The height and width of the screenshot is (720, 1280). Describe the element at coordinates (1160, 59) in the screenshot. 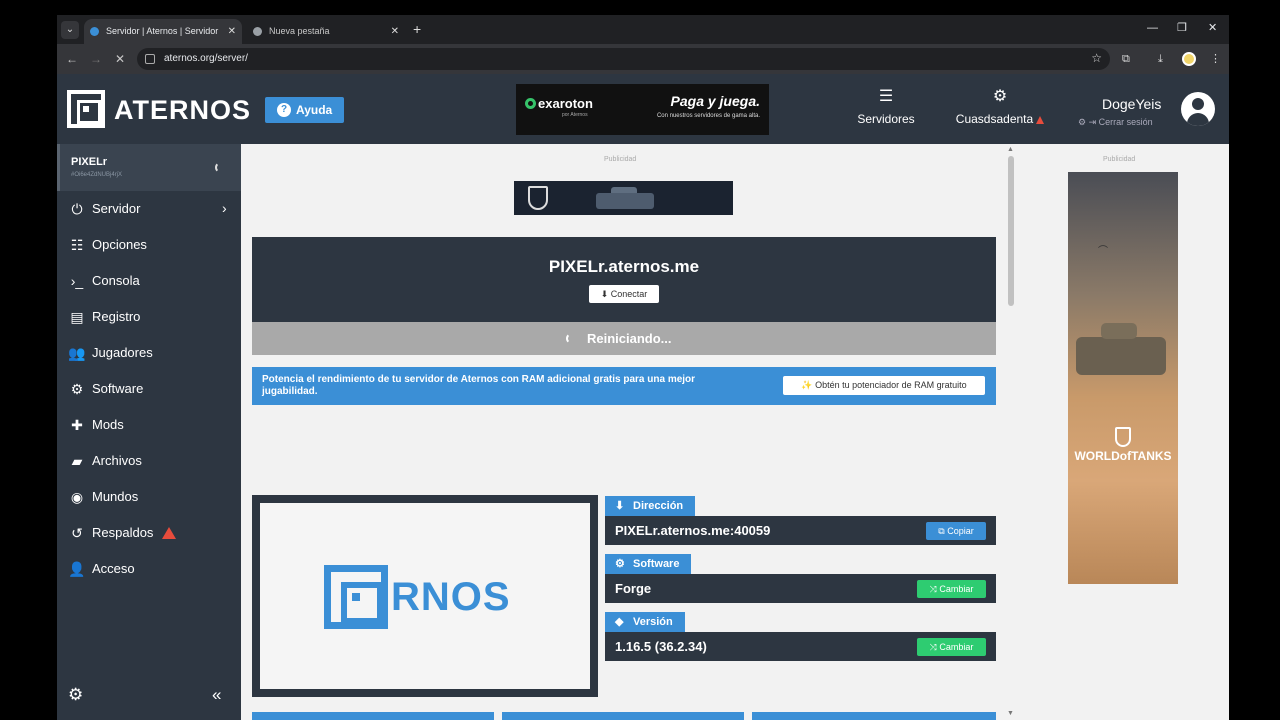

I see `downloads-icon: ⤓` at that location.